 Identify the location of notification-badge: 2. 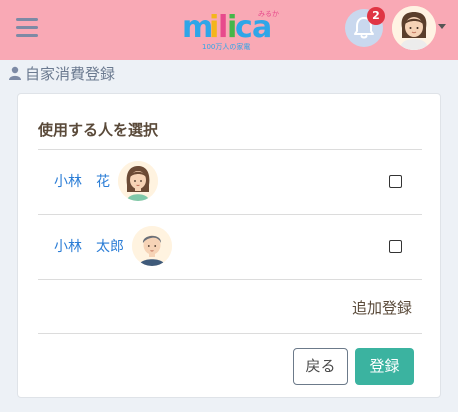
(376, 16).